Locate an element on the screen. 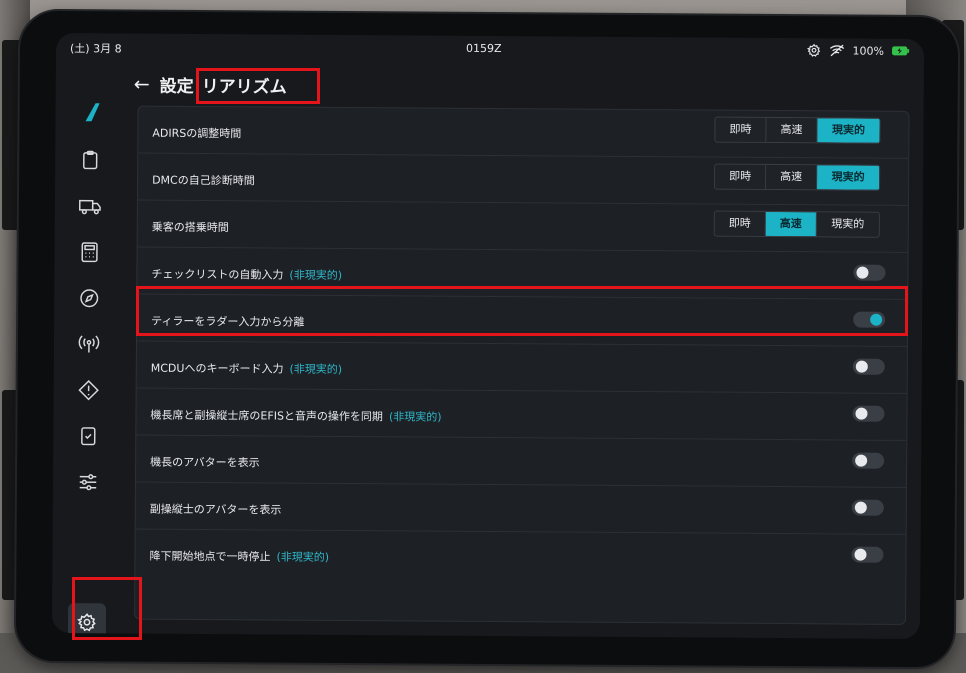 Image resolution: width=966 pixels, height=673 pixels. setting-row-boarding: 乗客の搭乗時間 即時 高速 現実的 is located at coordinates (522, 226).